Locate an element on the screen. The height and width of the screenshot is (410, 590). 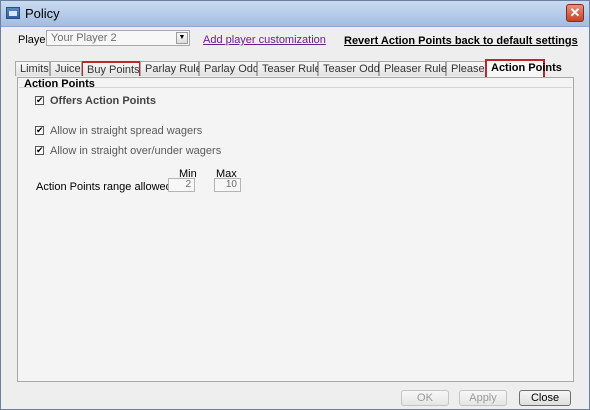
tab-label: Teaser Rules is located at coordinates (294, 69).